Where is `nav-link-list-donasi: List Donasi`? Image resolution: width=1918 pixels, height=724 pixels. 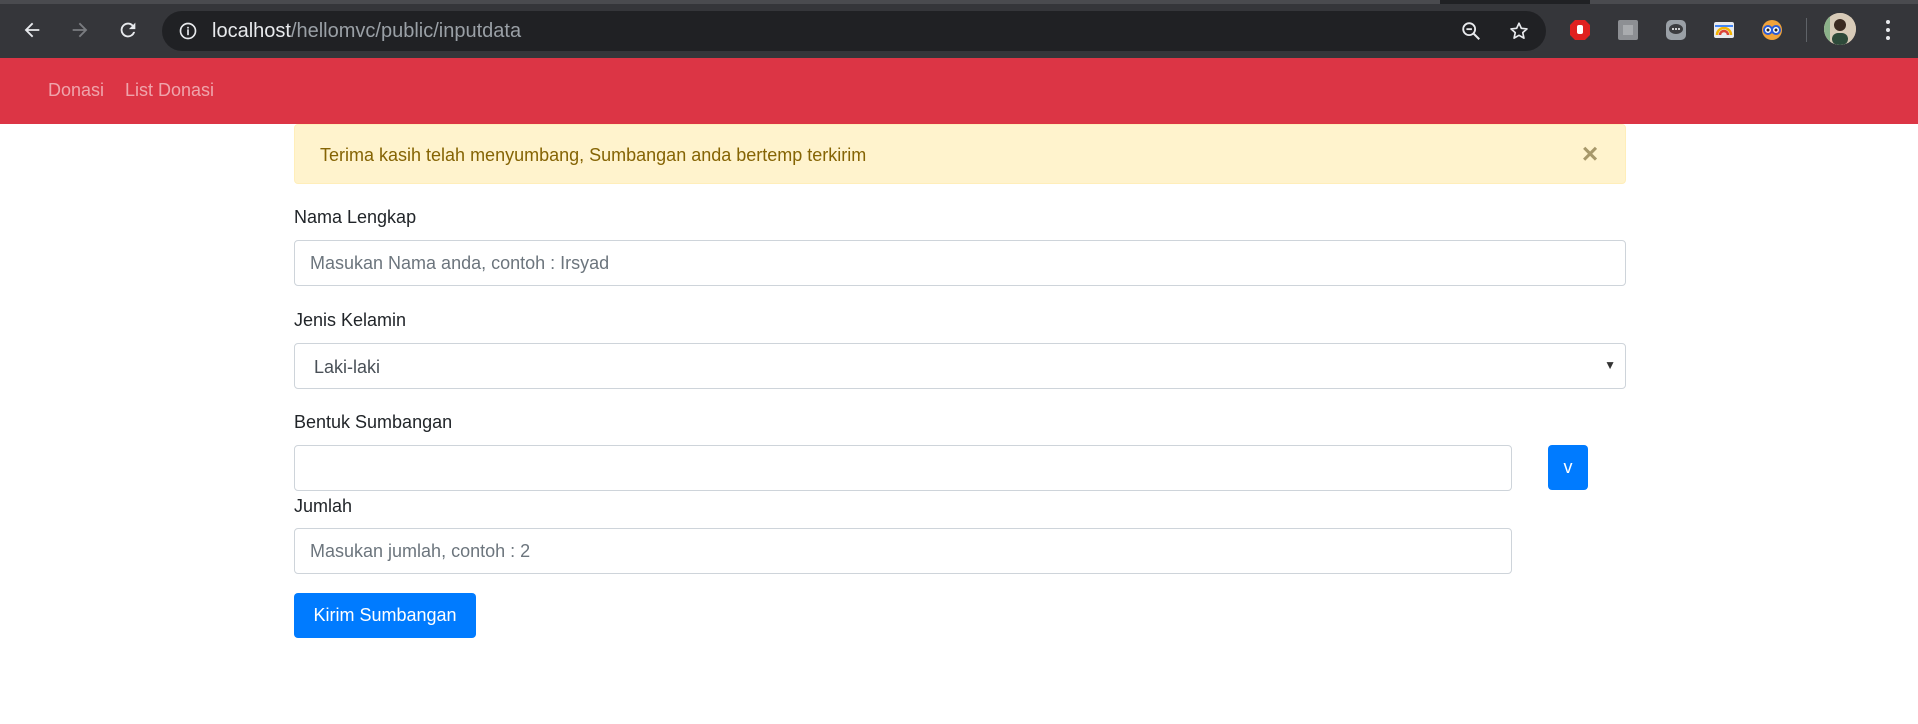
nav-link-list-donasi: List Donasi is located at coordinates (169, 90).